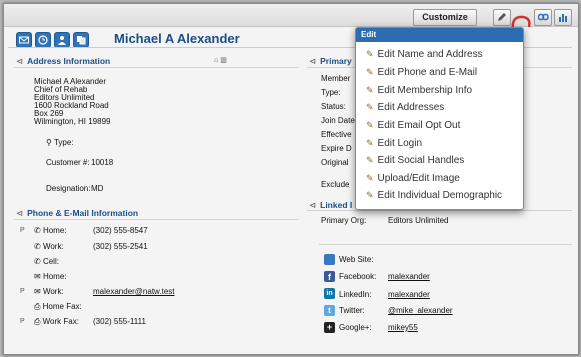  I want to click on clock-icon, so click(43, 40).